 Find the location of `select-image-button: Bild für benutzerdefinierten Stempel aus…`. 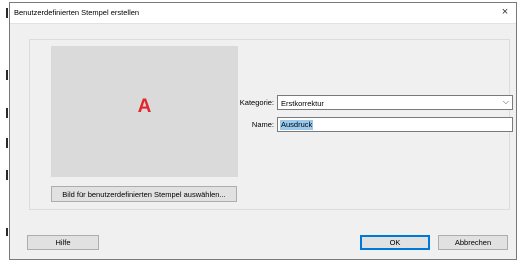

select-image-button: Bild für benutzerdefinierten Stempel aus… is located at coordinates (144, 194).